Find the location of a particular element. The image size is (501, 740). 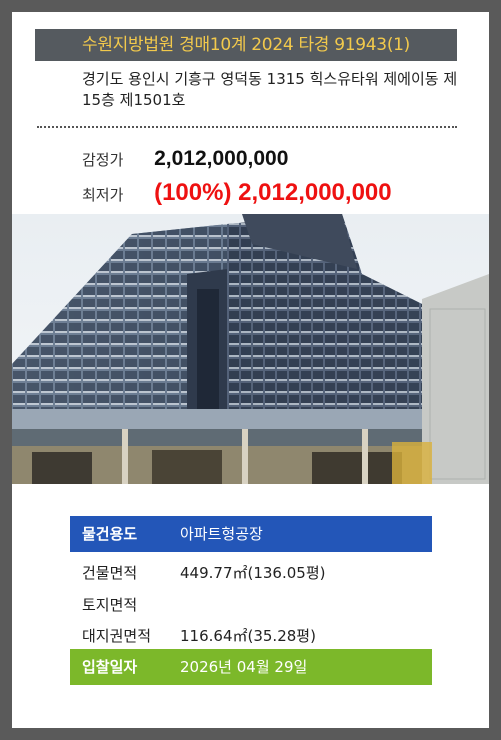

detail-key: 입찰일자 is located at coordinates (110, 667).